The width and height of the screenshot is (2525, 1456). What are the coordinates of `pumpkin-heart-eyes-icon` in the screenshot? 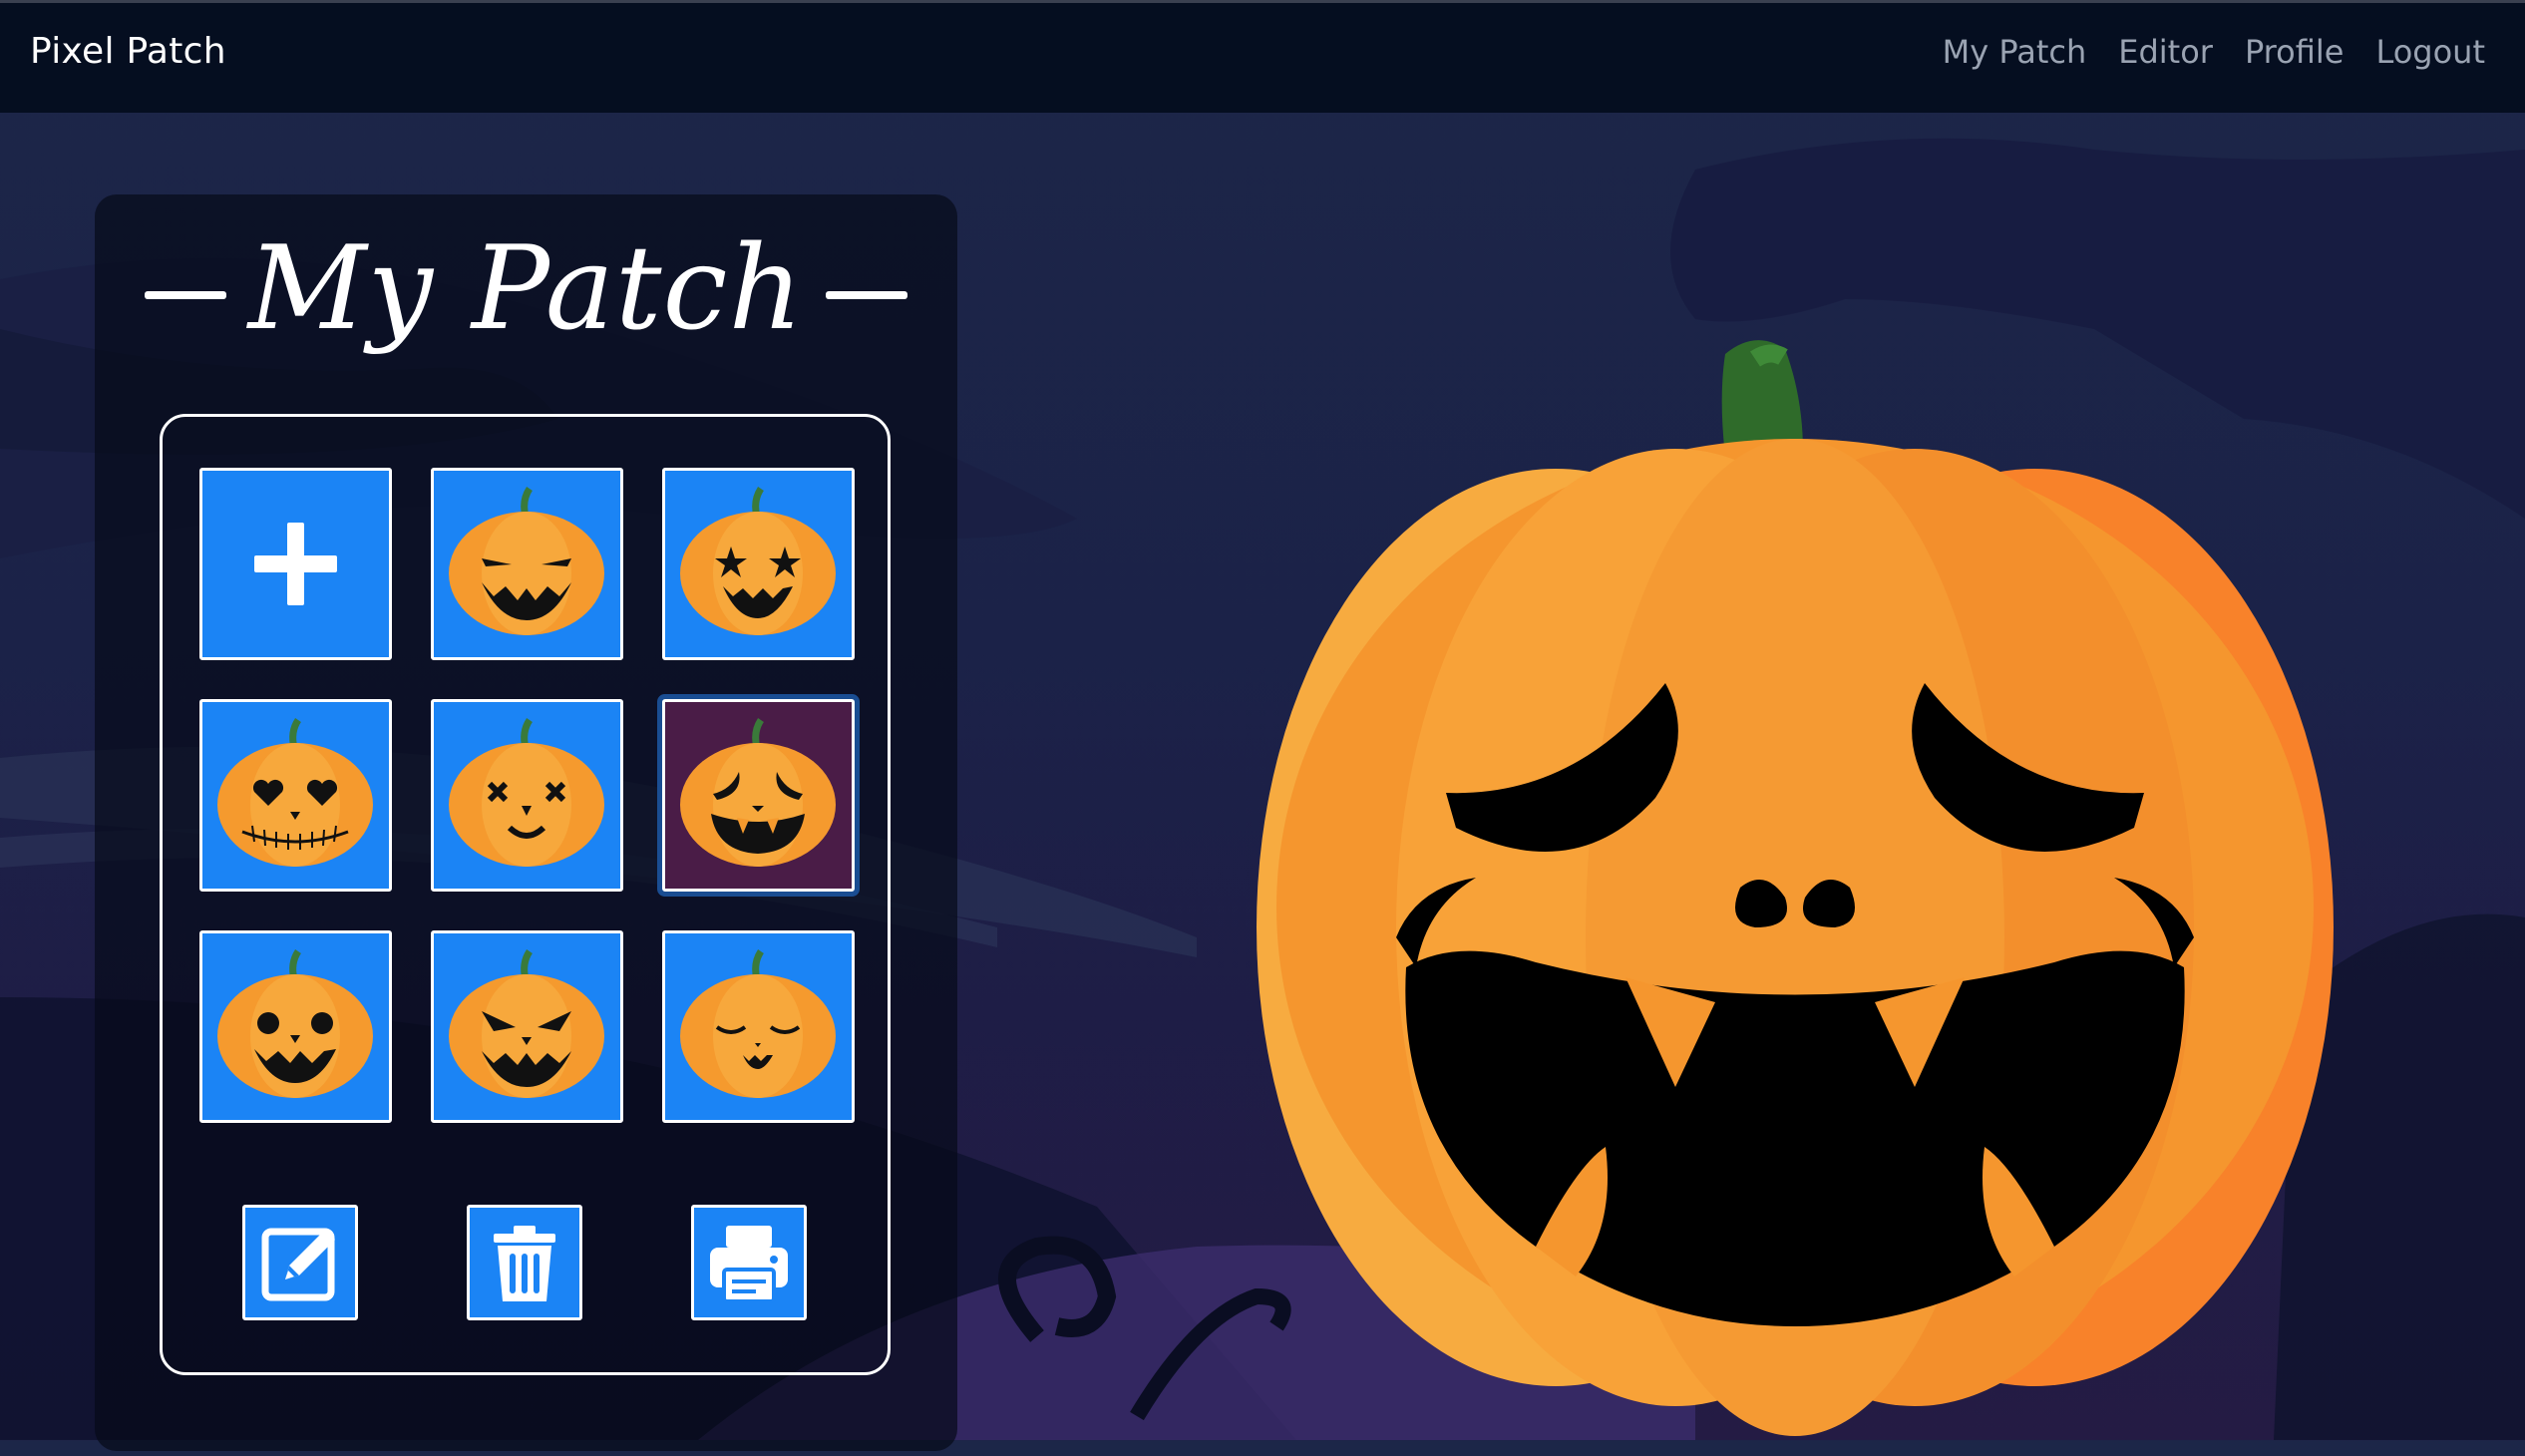 It's located at (295, 792).